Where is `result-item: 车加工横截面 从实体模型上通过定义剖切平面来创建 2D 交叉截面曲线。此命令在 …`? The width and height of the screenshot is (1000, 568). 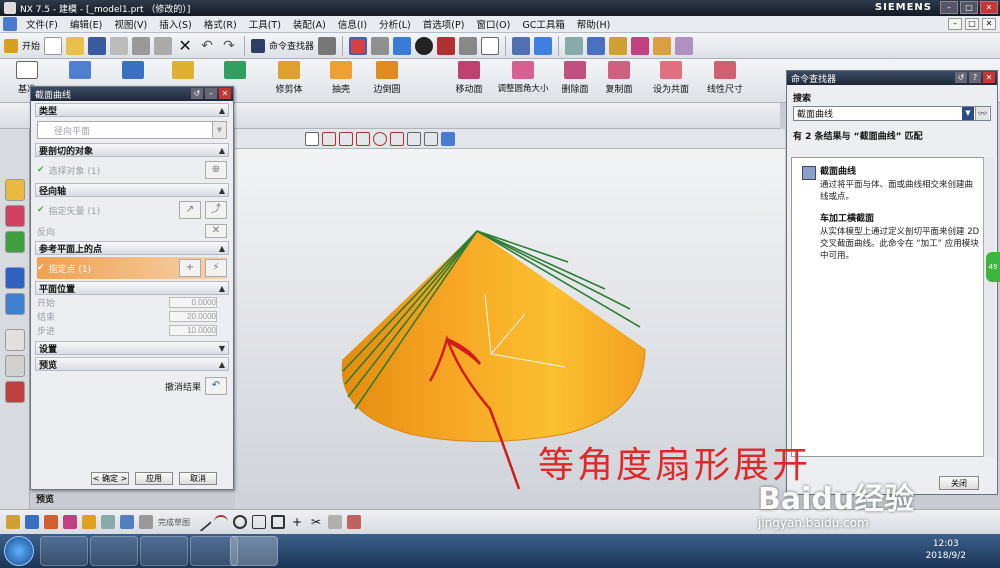
result-item: 车加工横截面 从实体模型上通过定义剖切平面来创建 2D 交叉截面曲线。此命令在 … is located at coordinates (891, 236).